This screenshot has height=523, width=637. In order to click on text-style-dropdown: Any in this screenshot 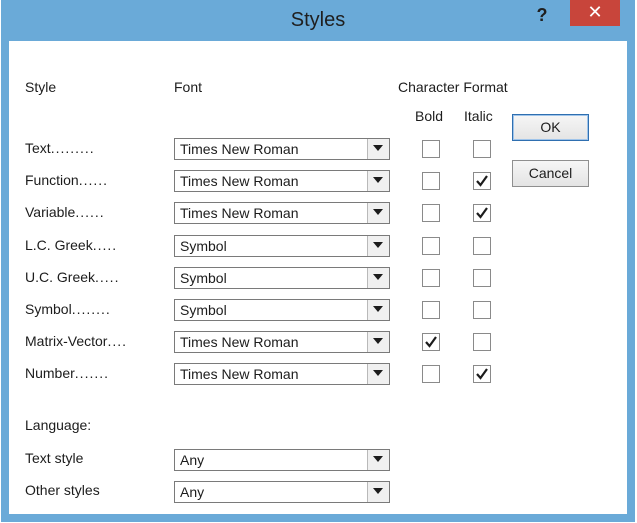, I will do `click(282, 460)`.